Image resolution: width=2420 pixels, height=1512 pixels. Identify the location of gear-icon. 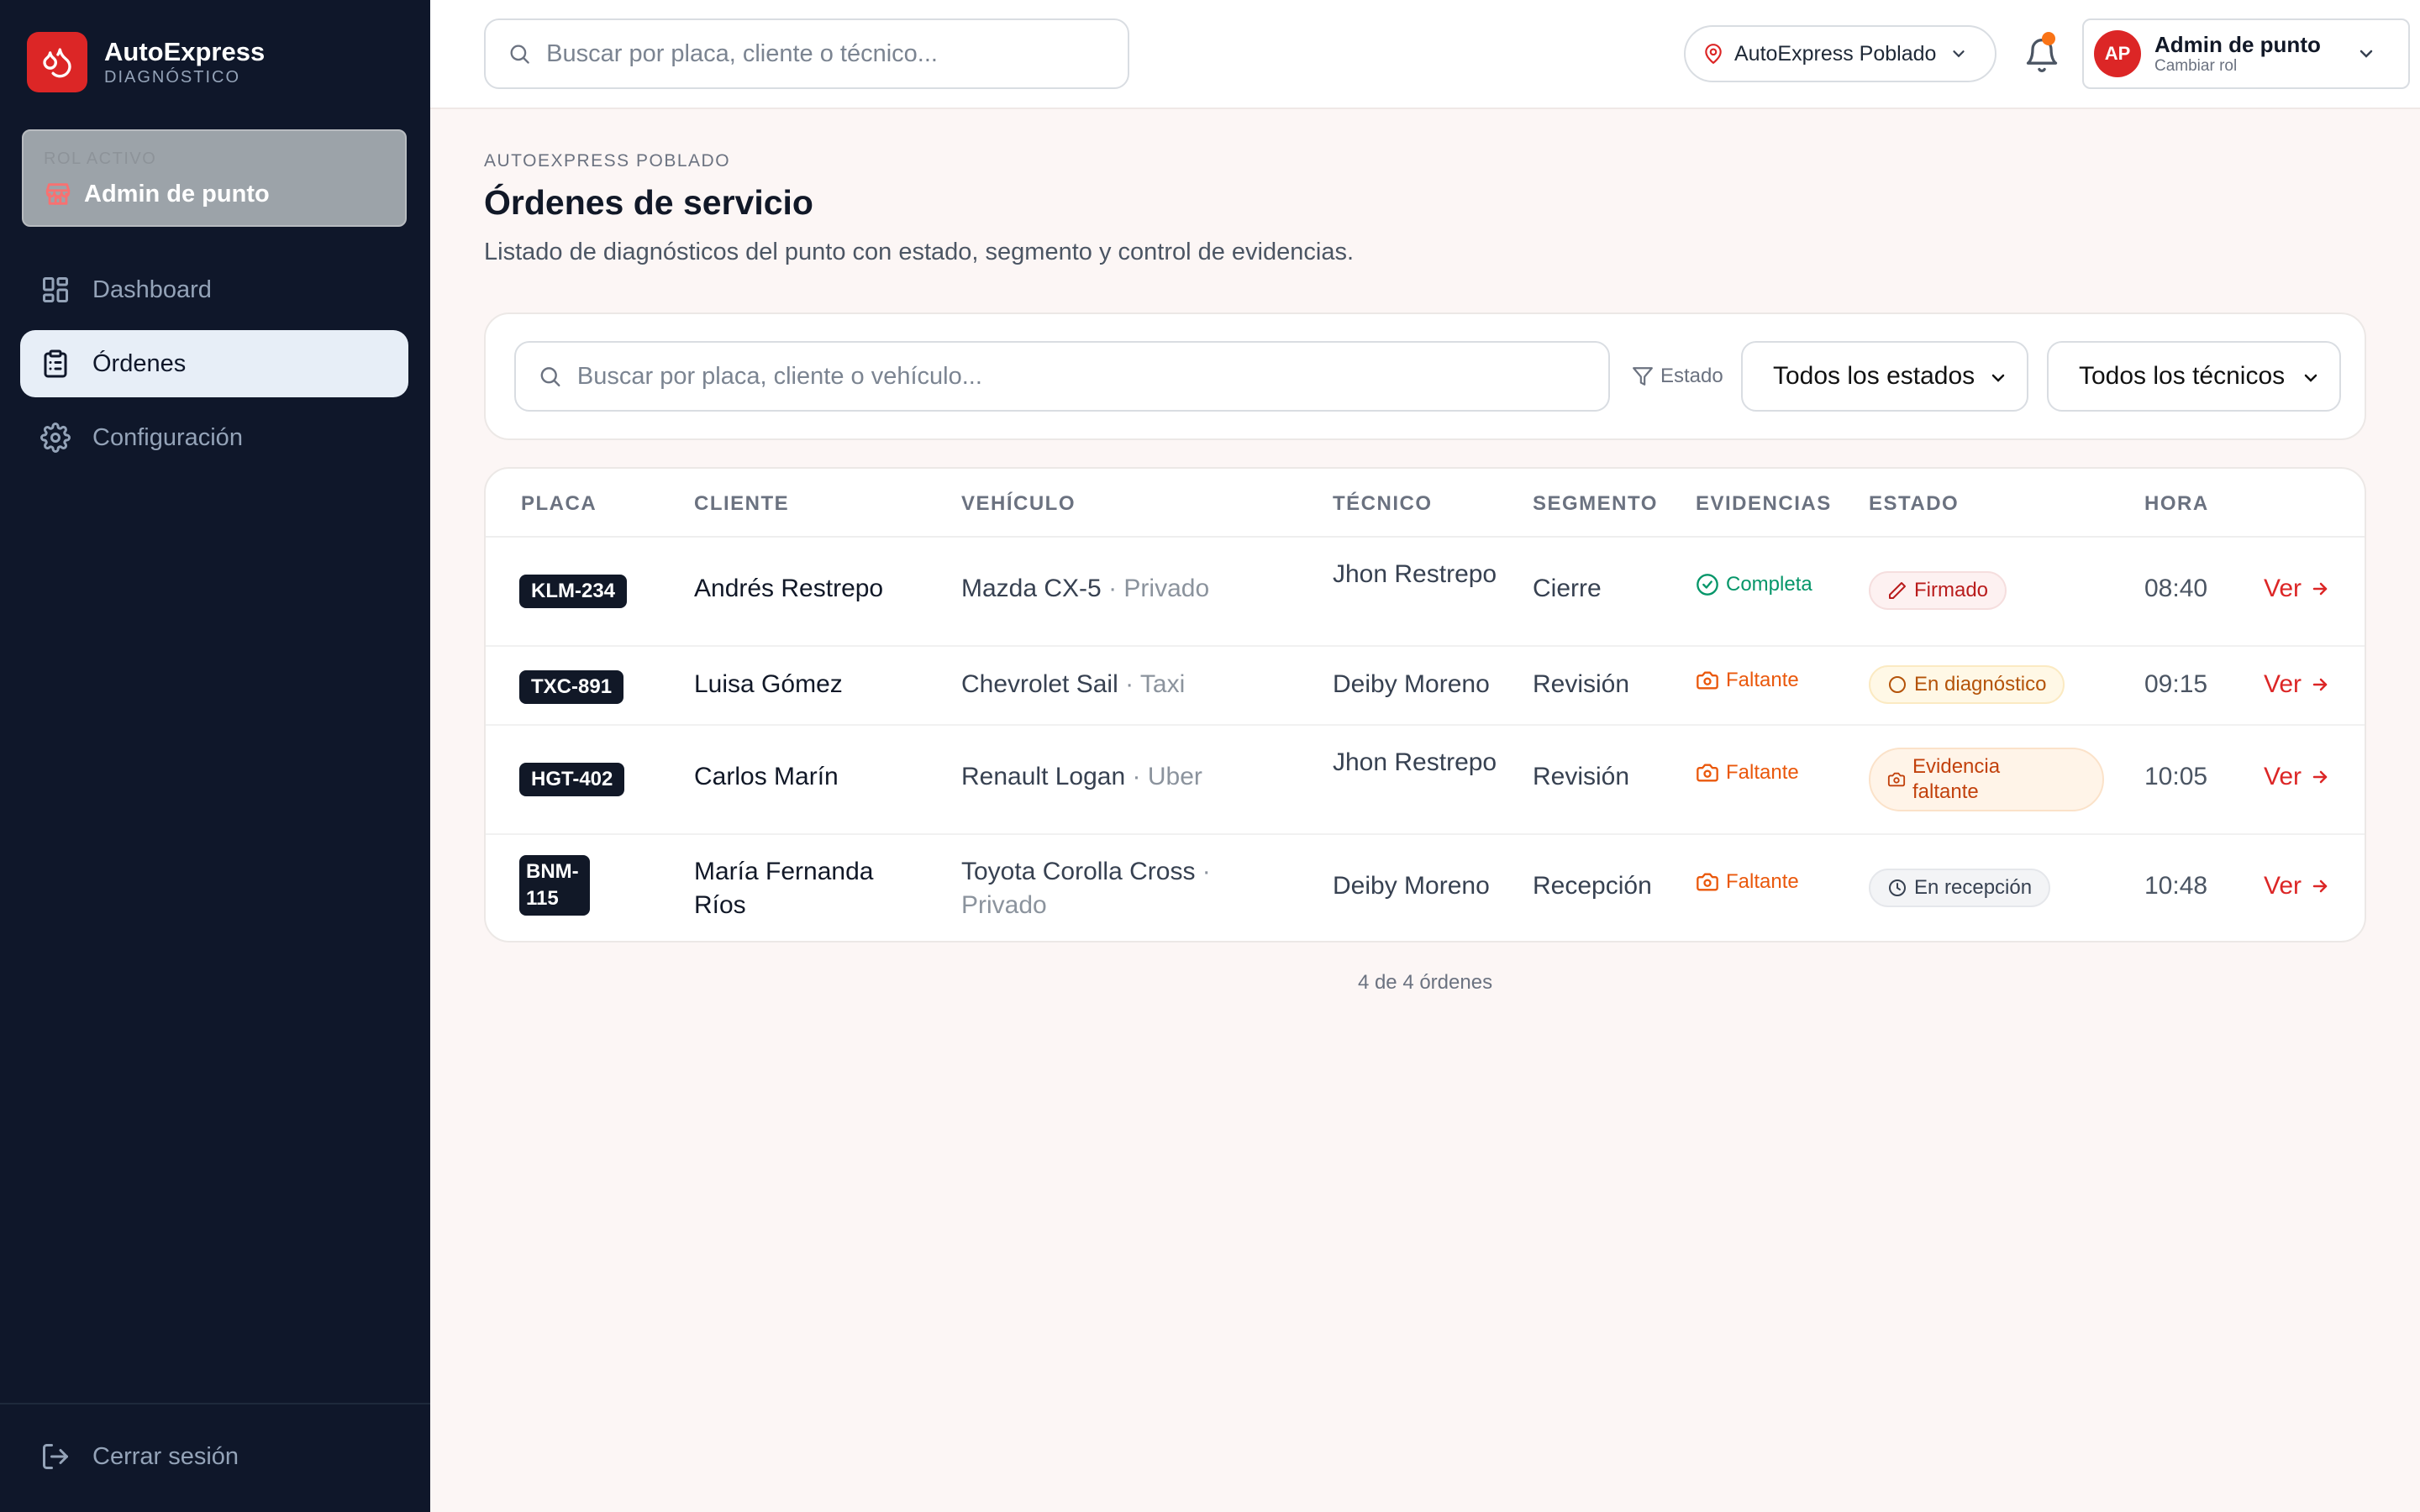
(55, 438).